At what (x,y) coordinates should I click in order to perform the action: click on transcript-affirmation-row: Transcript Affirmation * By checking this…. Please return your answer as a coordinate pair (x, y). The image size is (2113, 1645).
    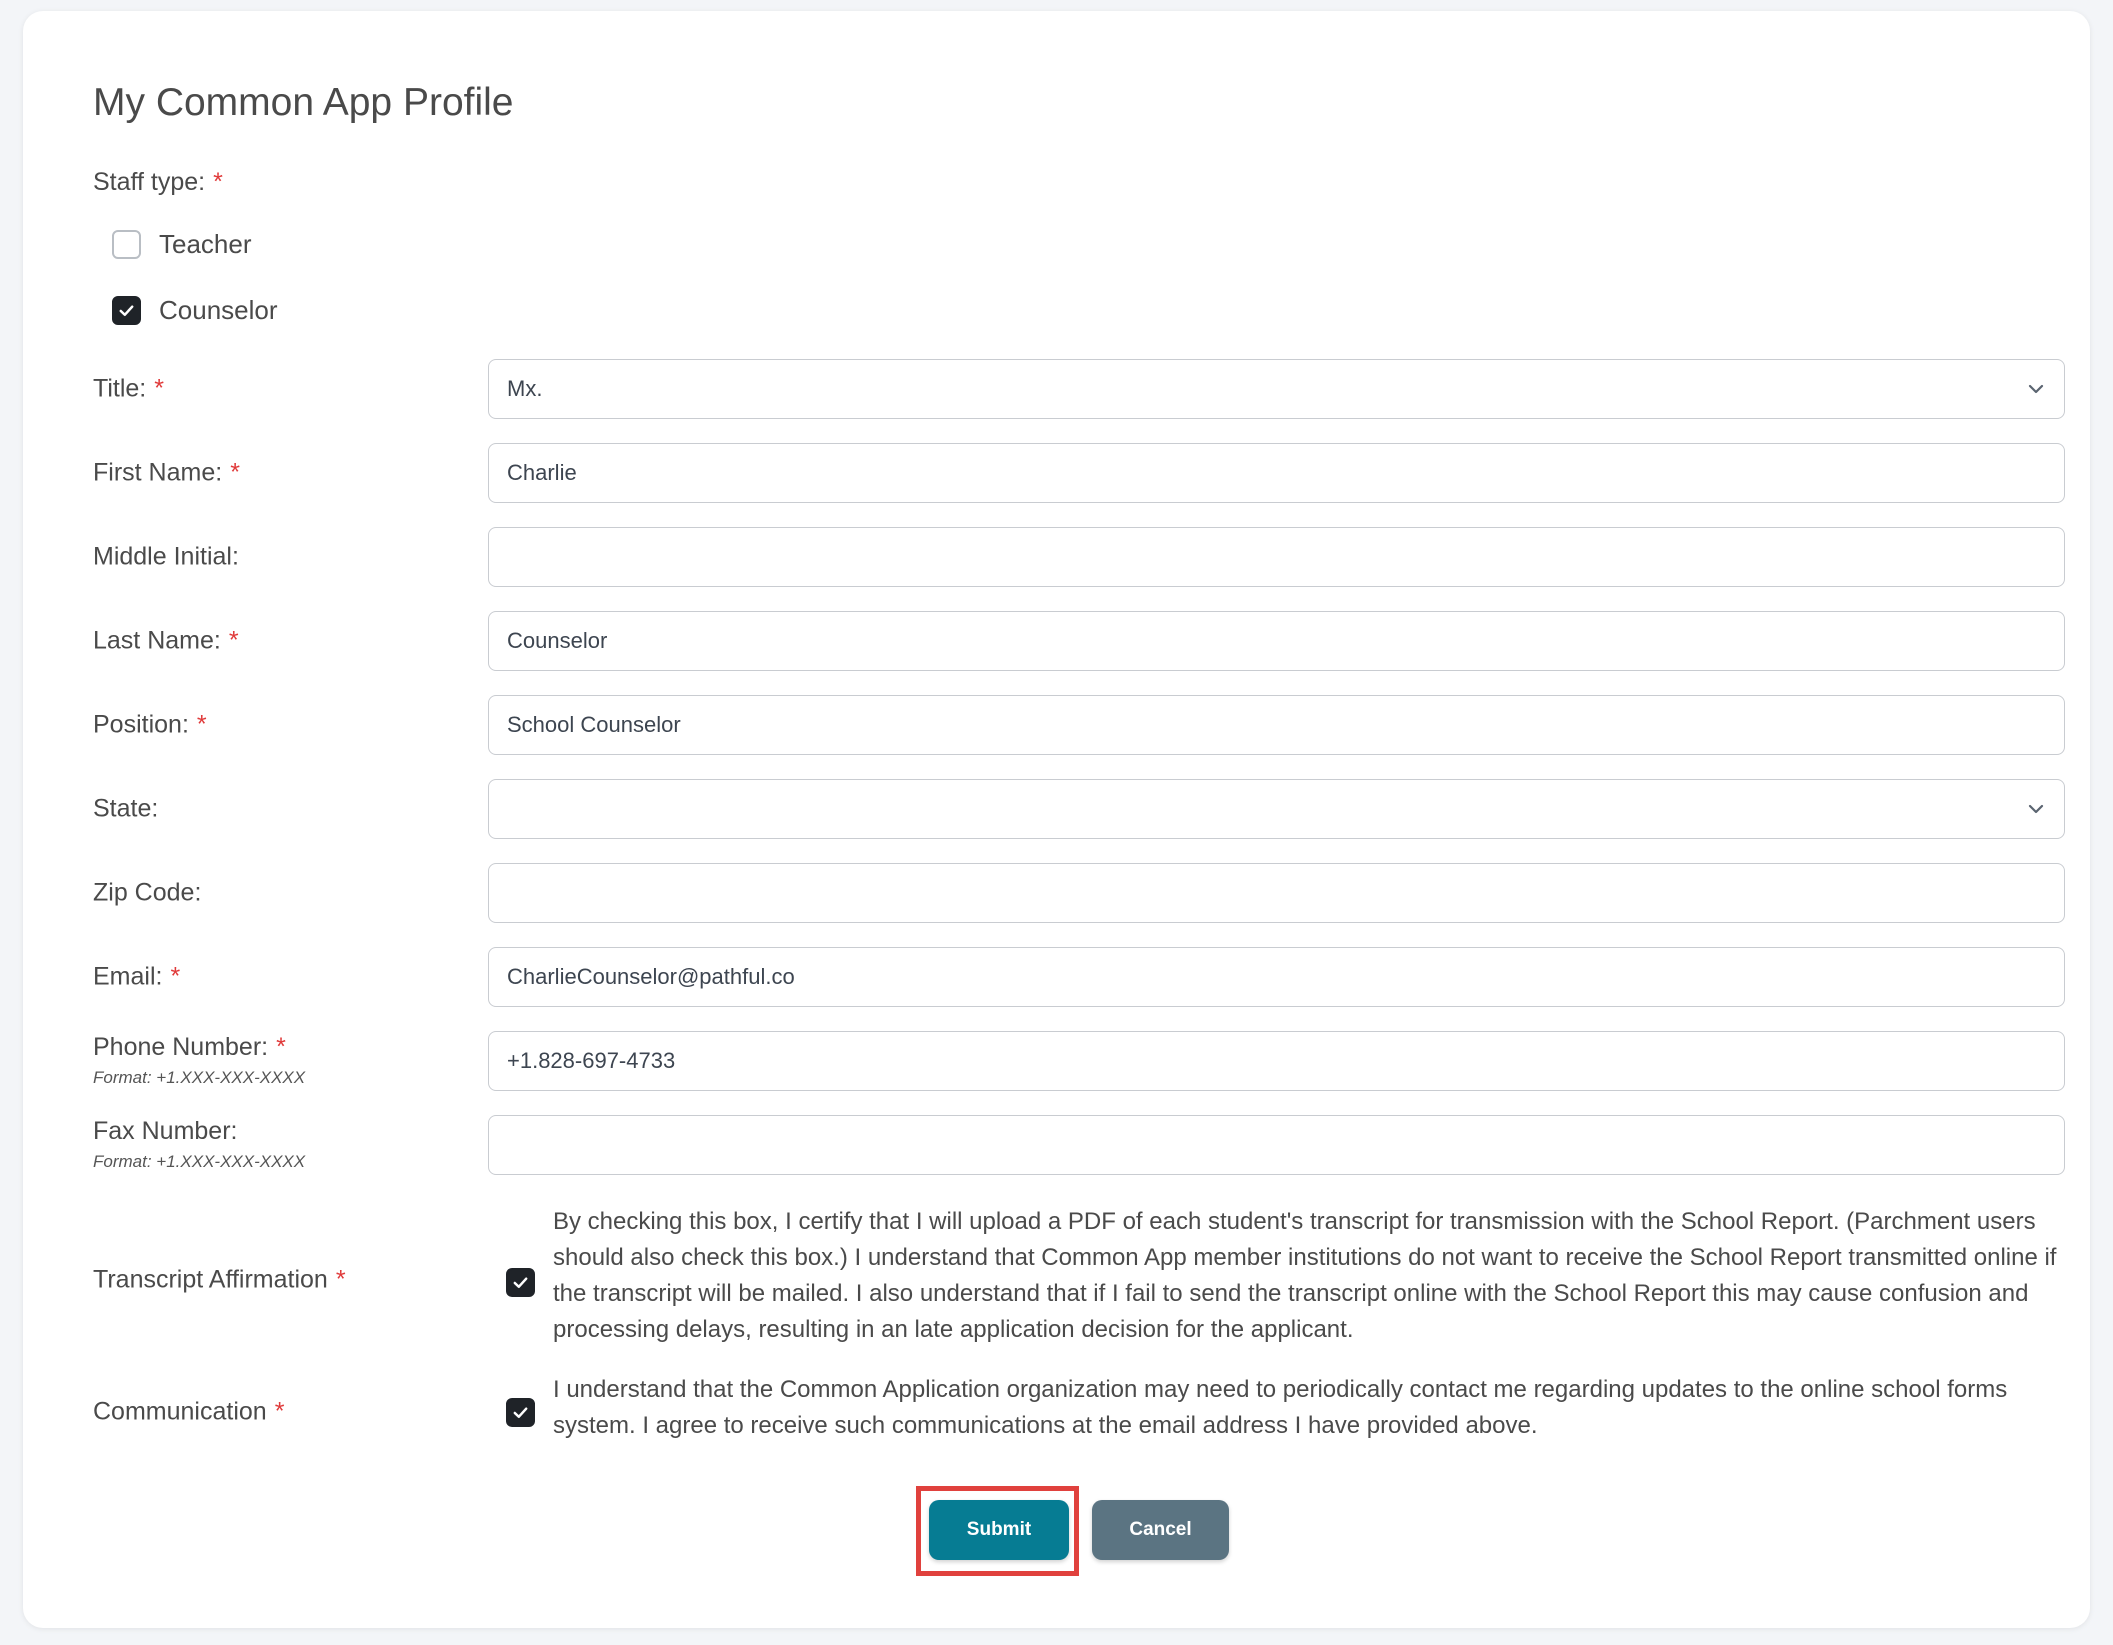
    Looking at the image, I should click on (1079, 1284).